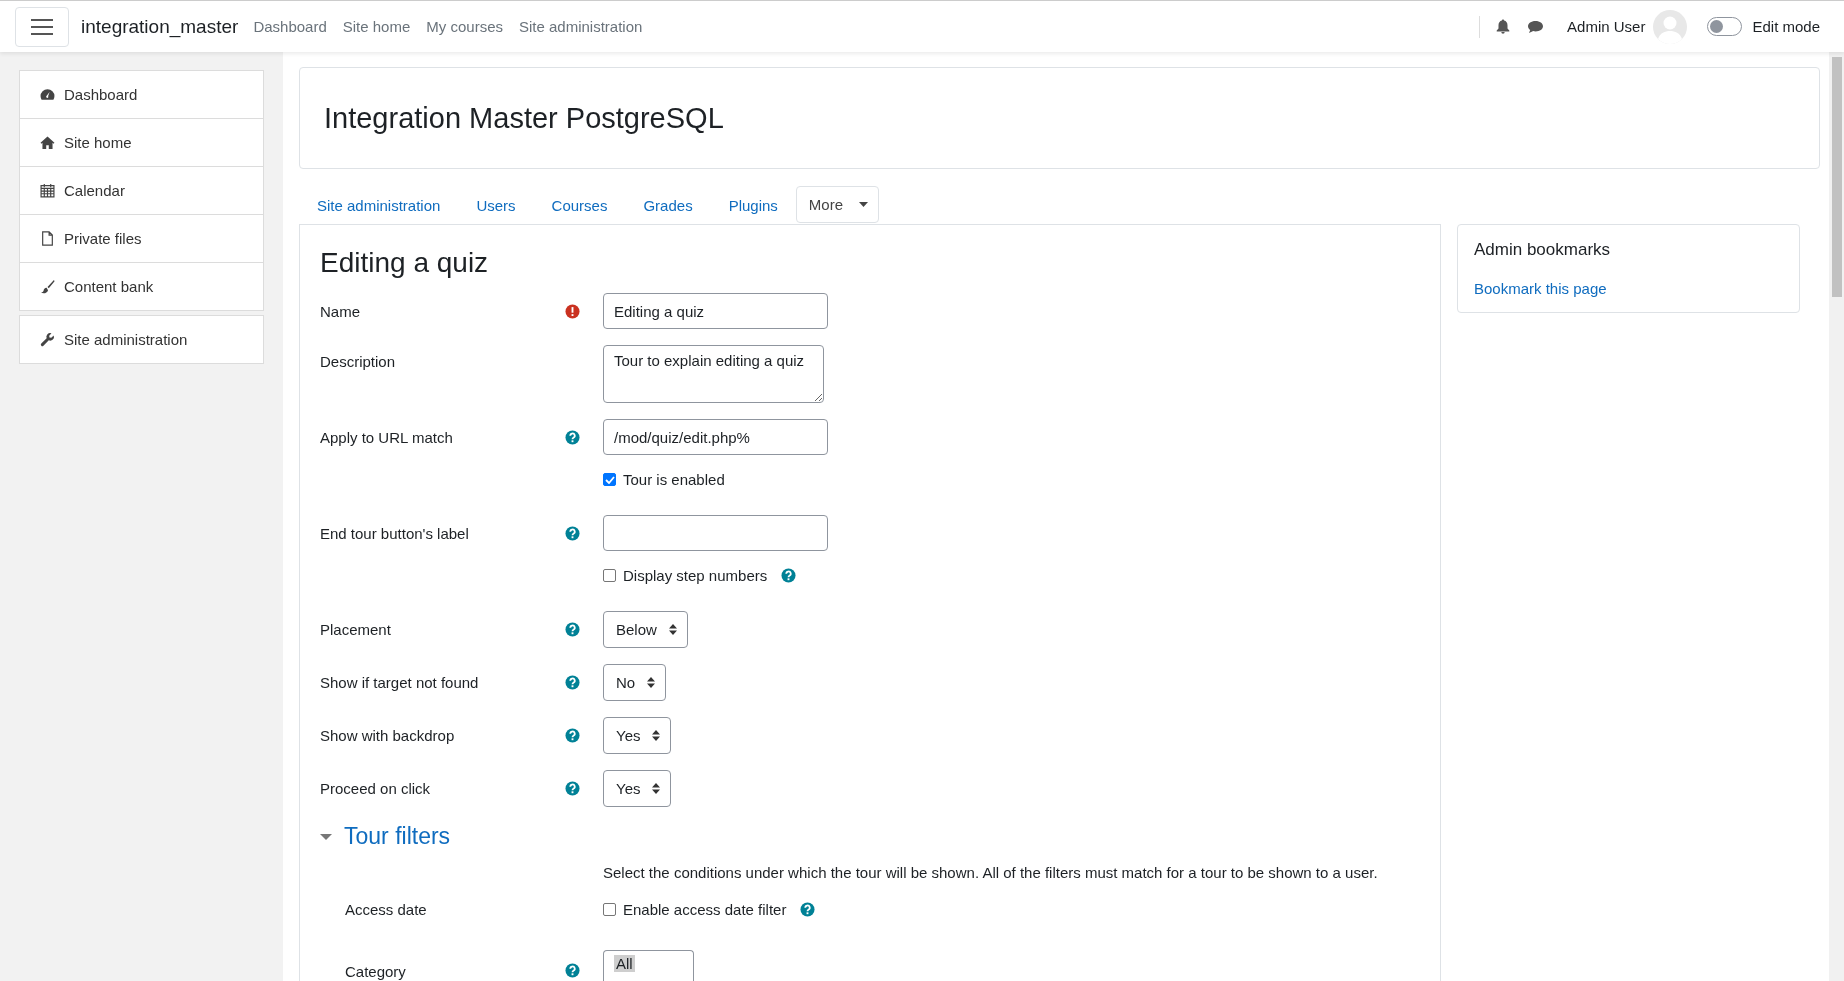 Image resolution: width=1844 pixels, height=981 pixels. I want to click on description-textarea: Tour to explain editing a quiz, so click(713, 374).